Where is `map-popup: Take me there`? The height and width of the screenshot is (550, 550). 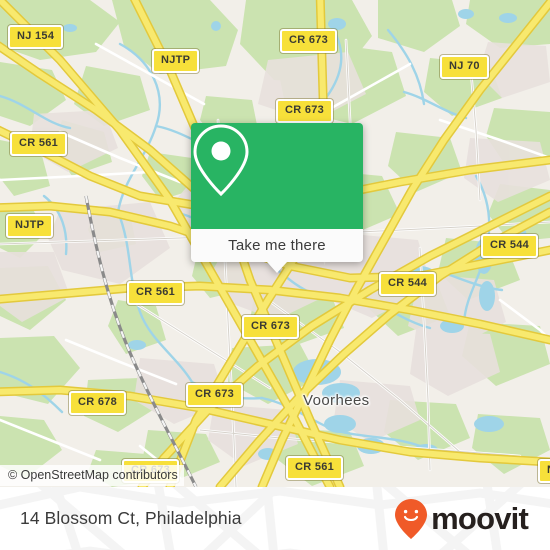
map-popup: Take me there is located at coordinates (277, 198).